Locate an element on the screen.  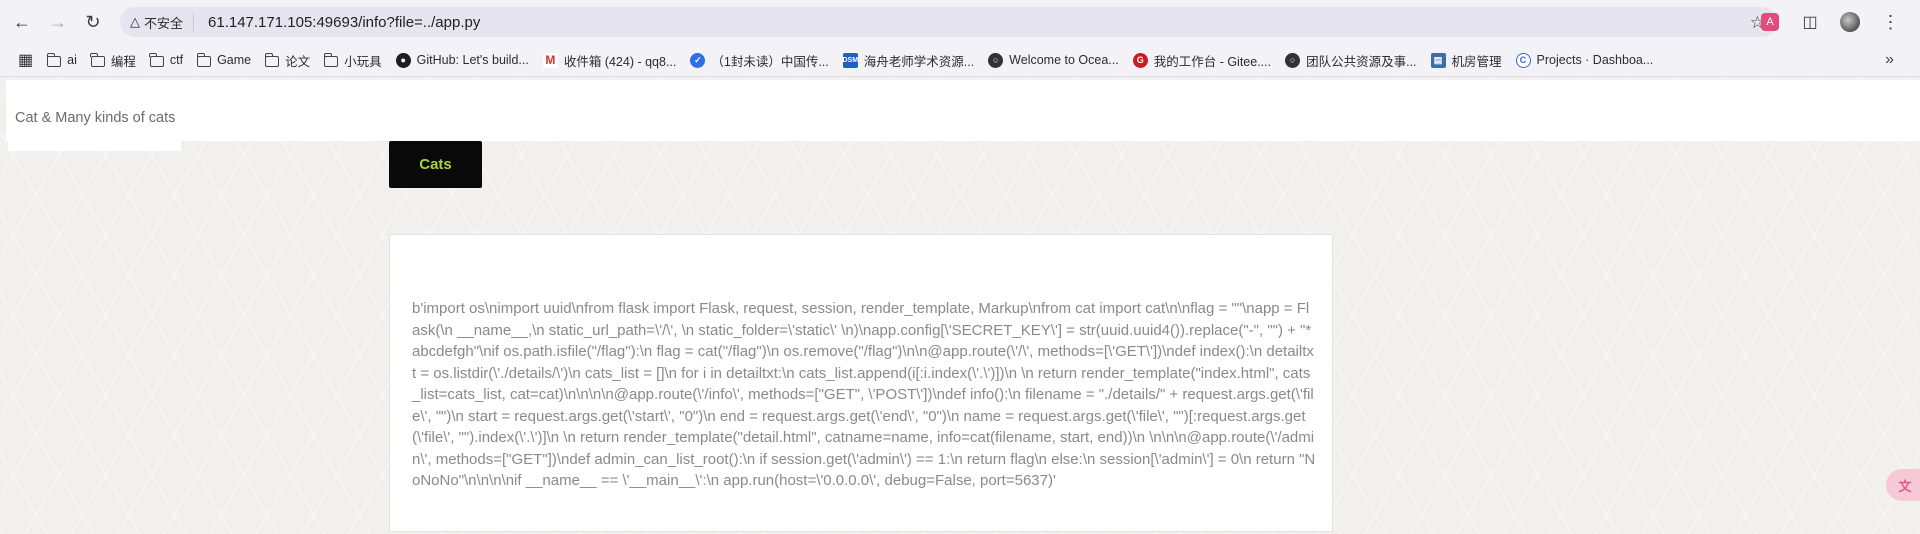
bookmark-folder-ctf: ctf is located at coordinates (166, 59).